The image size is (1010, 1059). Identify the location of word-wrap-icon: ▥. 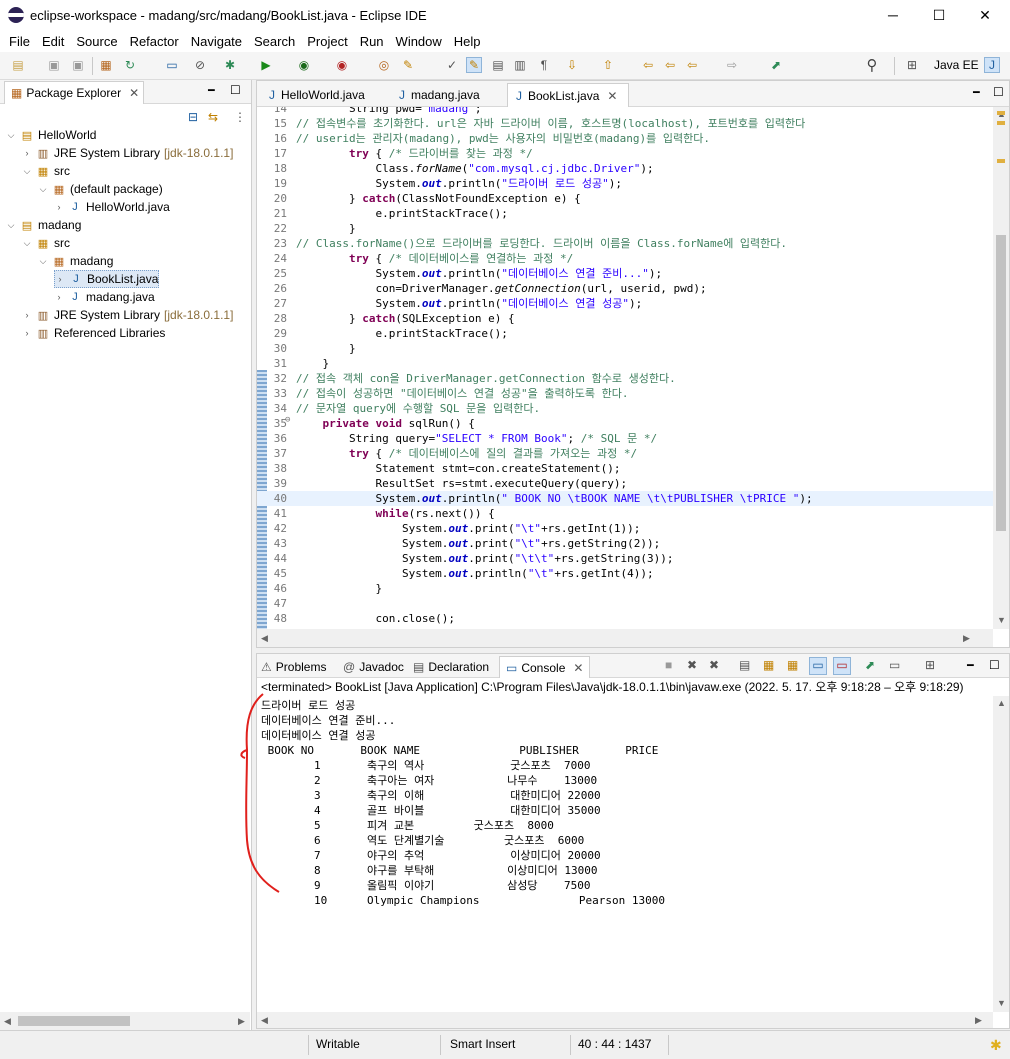
(520, 65).